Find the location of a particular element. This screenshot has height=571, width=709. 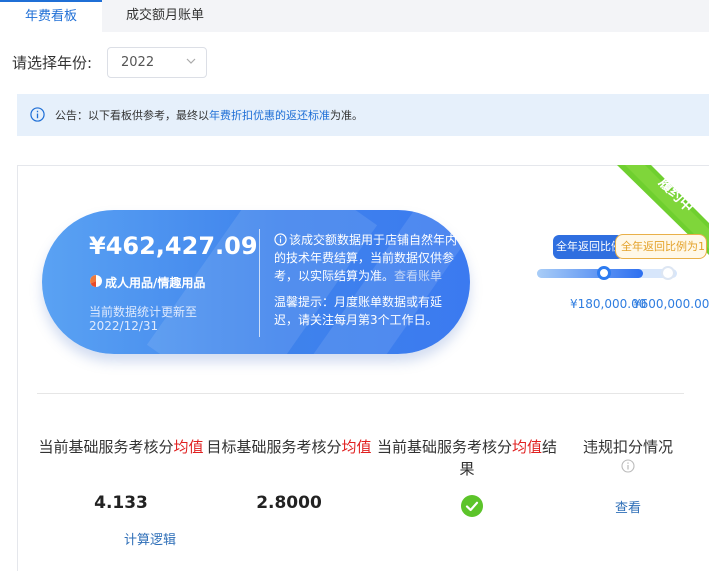

view-bill-link: 查看账单 is located at coordinates (418, 276).